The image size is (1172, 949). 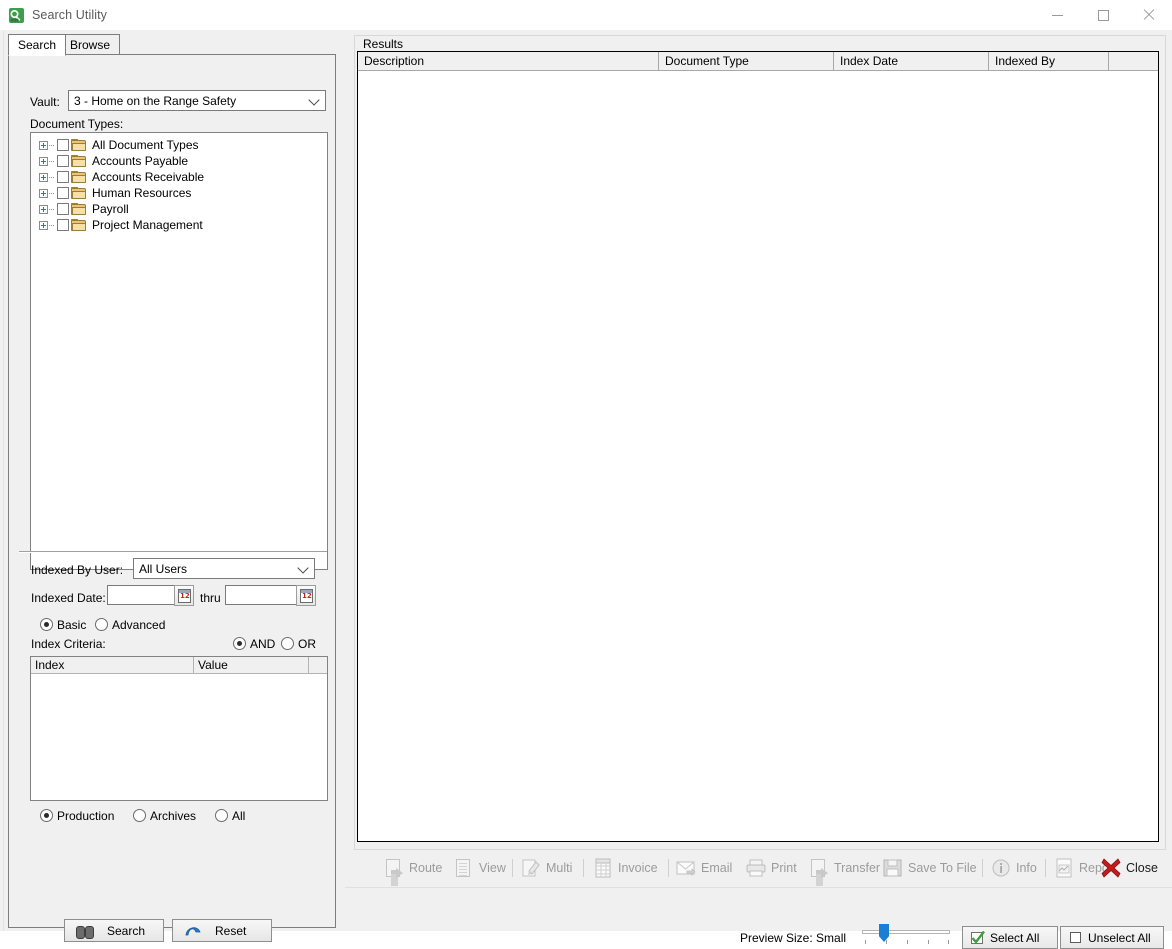 I want to click on save-to-file-icon, so click(x=893, y=868).